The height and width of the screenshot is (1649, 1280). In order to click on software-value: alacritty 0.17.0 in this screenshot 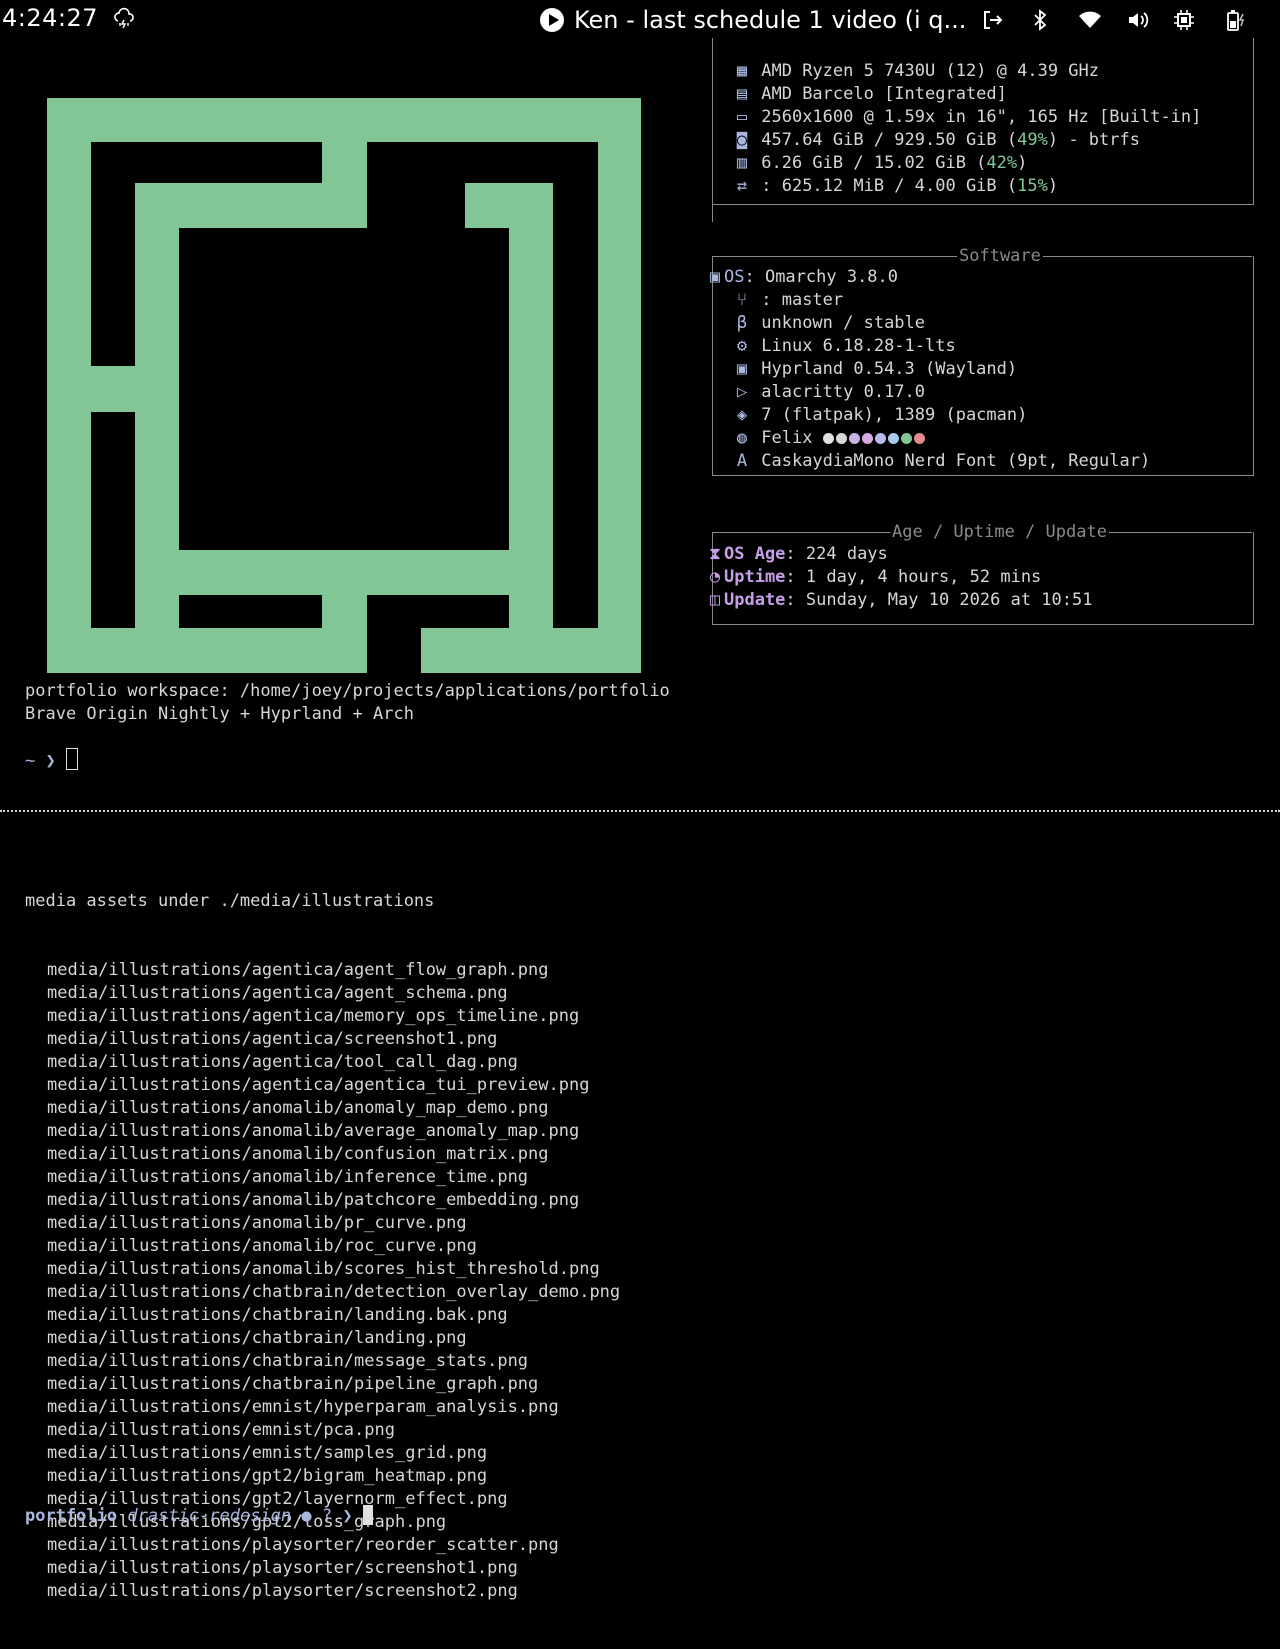, I will do `click(843, 392)`.